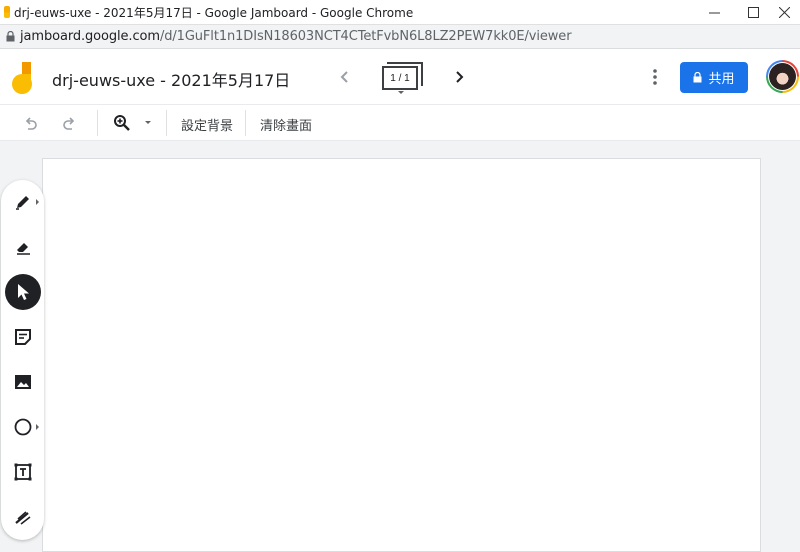  What do you see at coordinates (782, 12) in the screenshot?
I see `close-icon` at bounding box center [782, 12].